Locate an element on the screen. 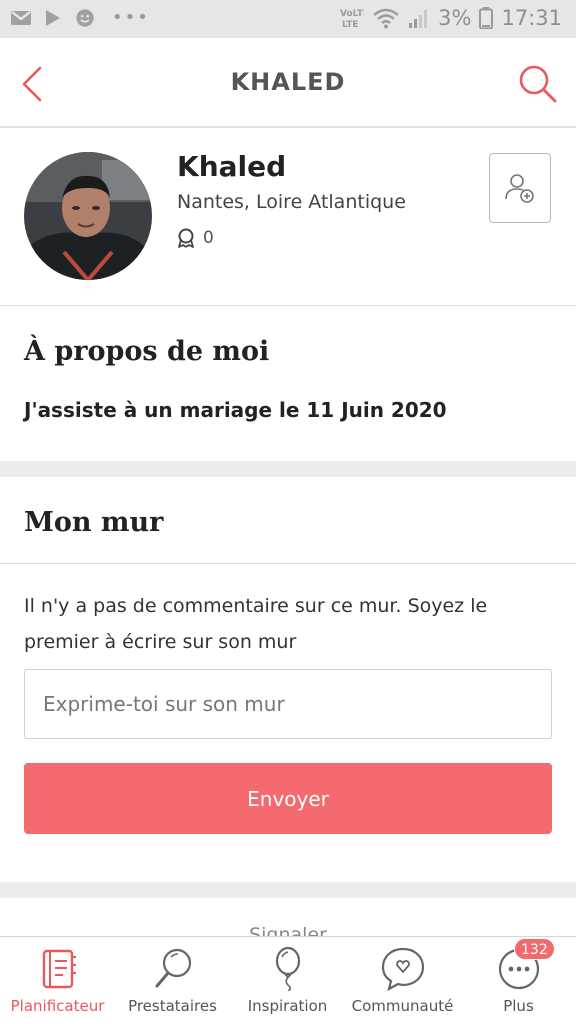 Image resolution: width=576 pixels, height=1024 pixels. app-header: KHALED is located at coordinates (288, 83).